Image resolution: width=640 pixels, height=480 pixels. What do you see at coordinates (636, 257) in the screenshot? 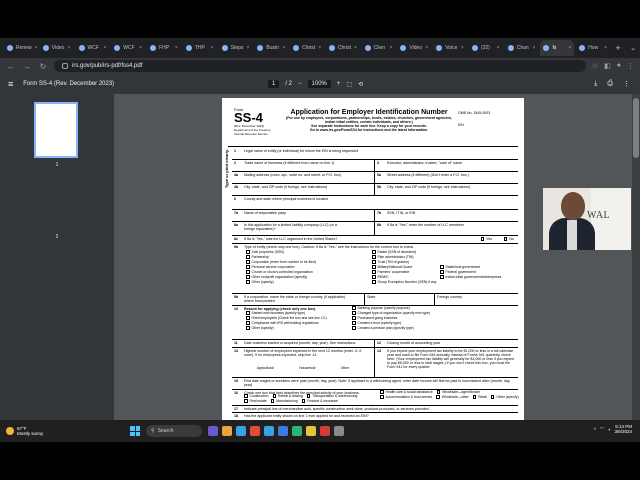
I see `scrollbar` at bounding box center [636, 257].